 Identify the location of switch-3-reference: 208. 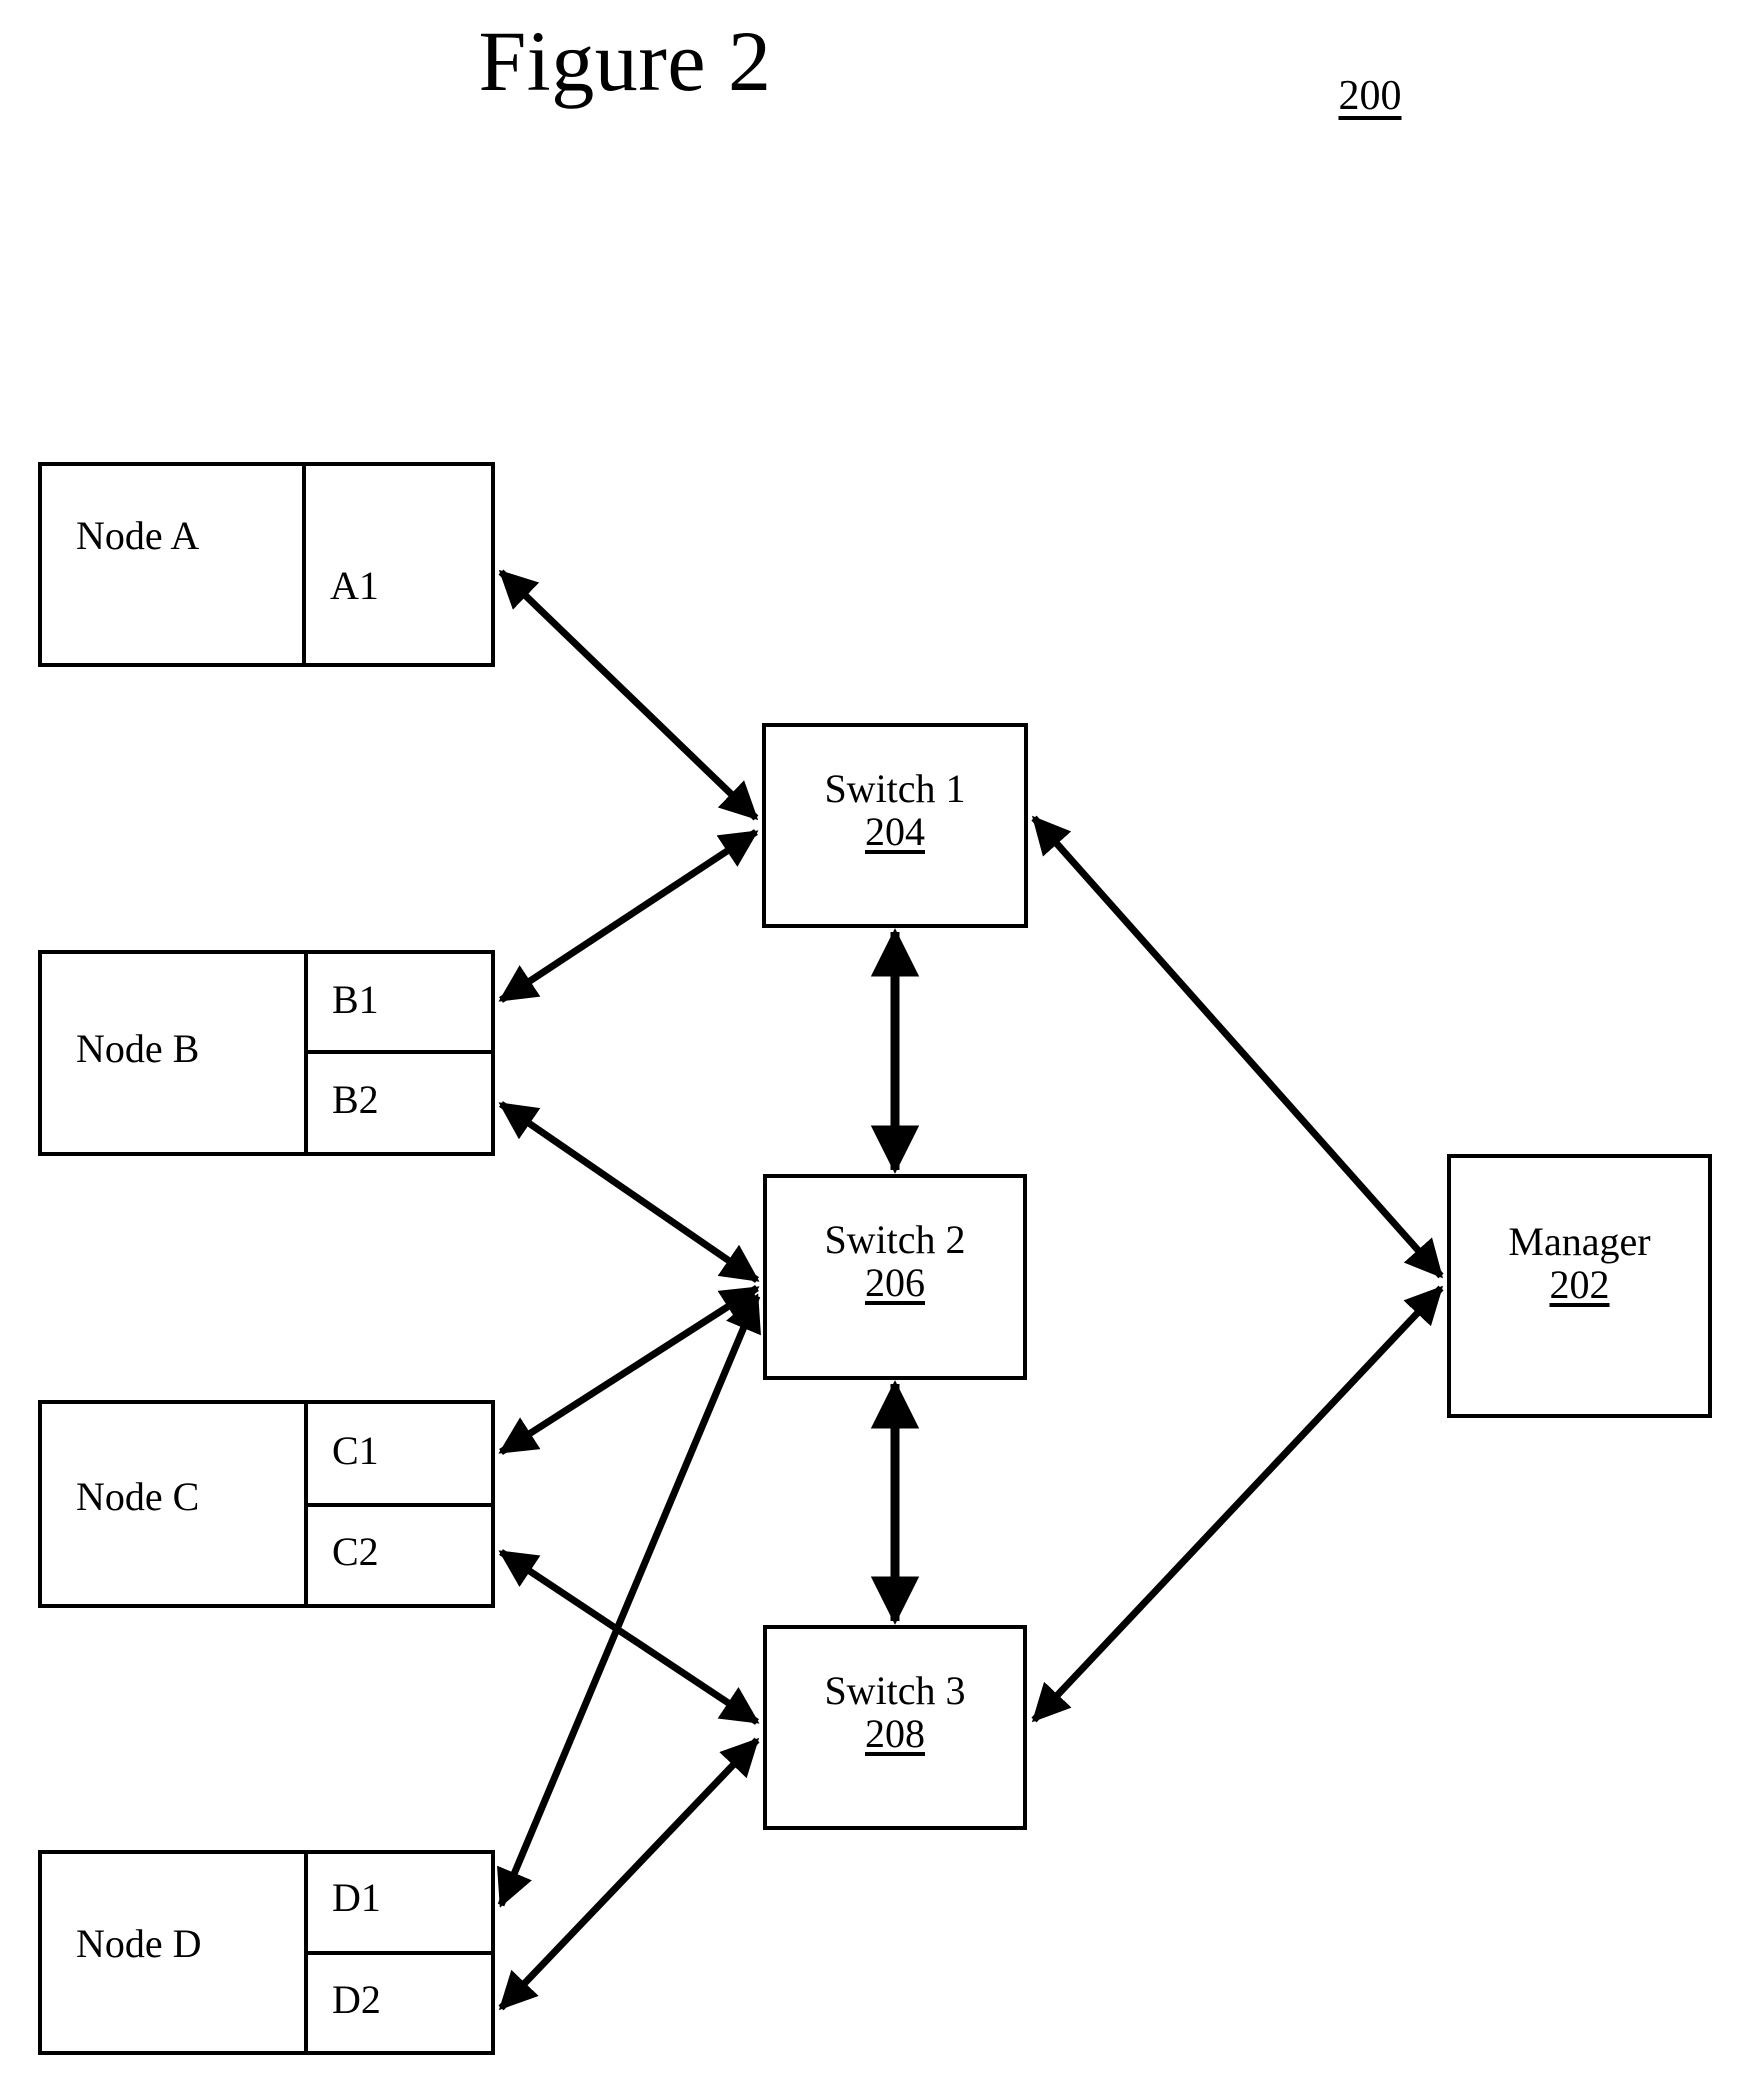
(895, 1734).